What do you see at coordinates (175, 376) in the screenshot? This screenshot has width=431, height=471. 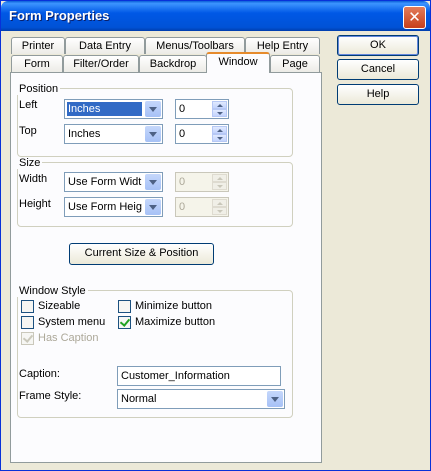 I see `caption-value: Customer_Information` at bounding box center [175, 376].